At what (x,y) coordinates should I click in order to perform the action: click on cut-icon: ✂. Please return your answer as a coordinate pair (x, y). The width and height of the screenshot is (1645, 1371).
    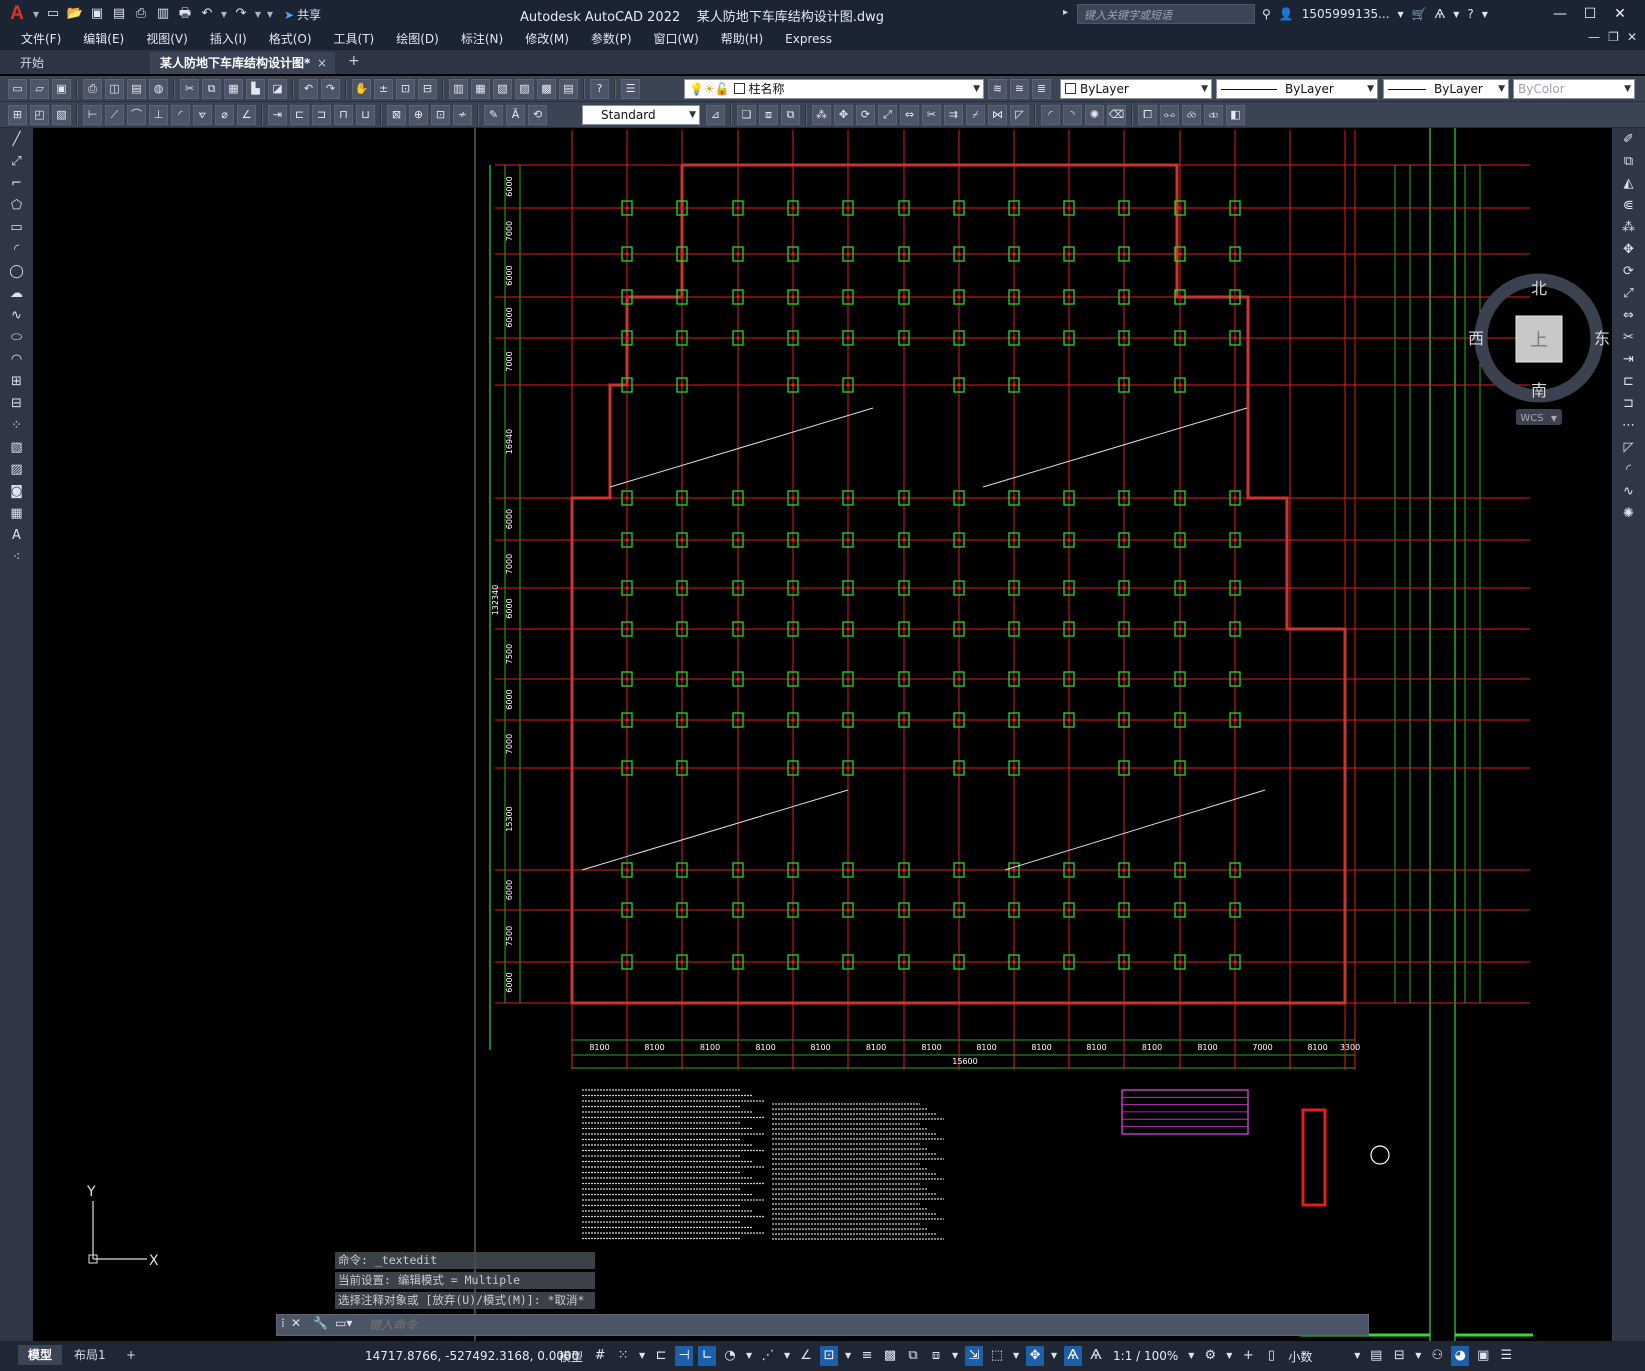
    Looking at the image, I should click on (189, 89).